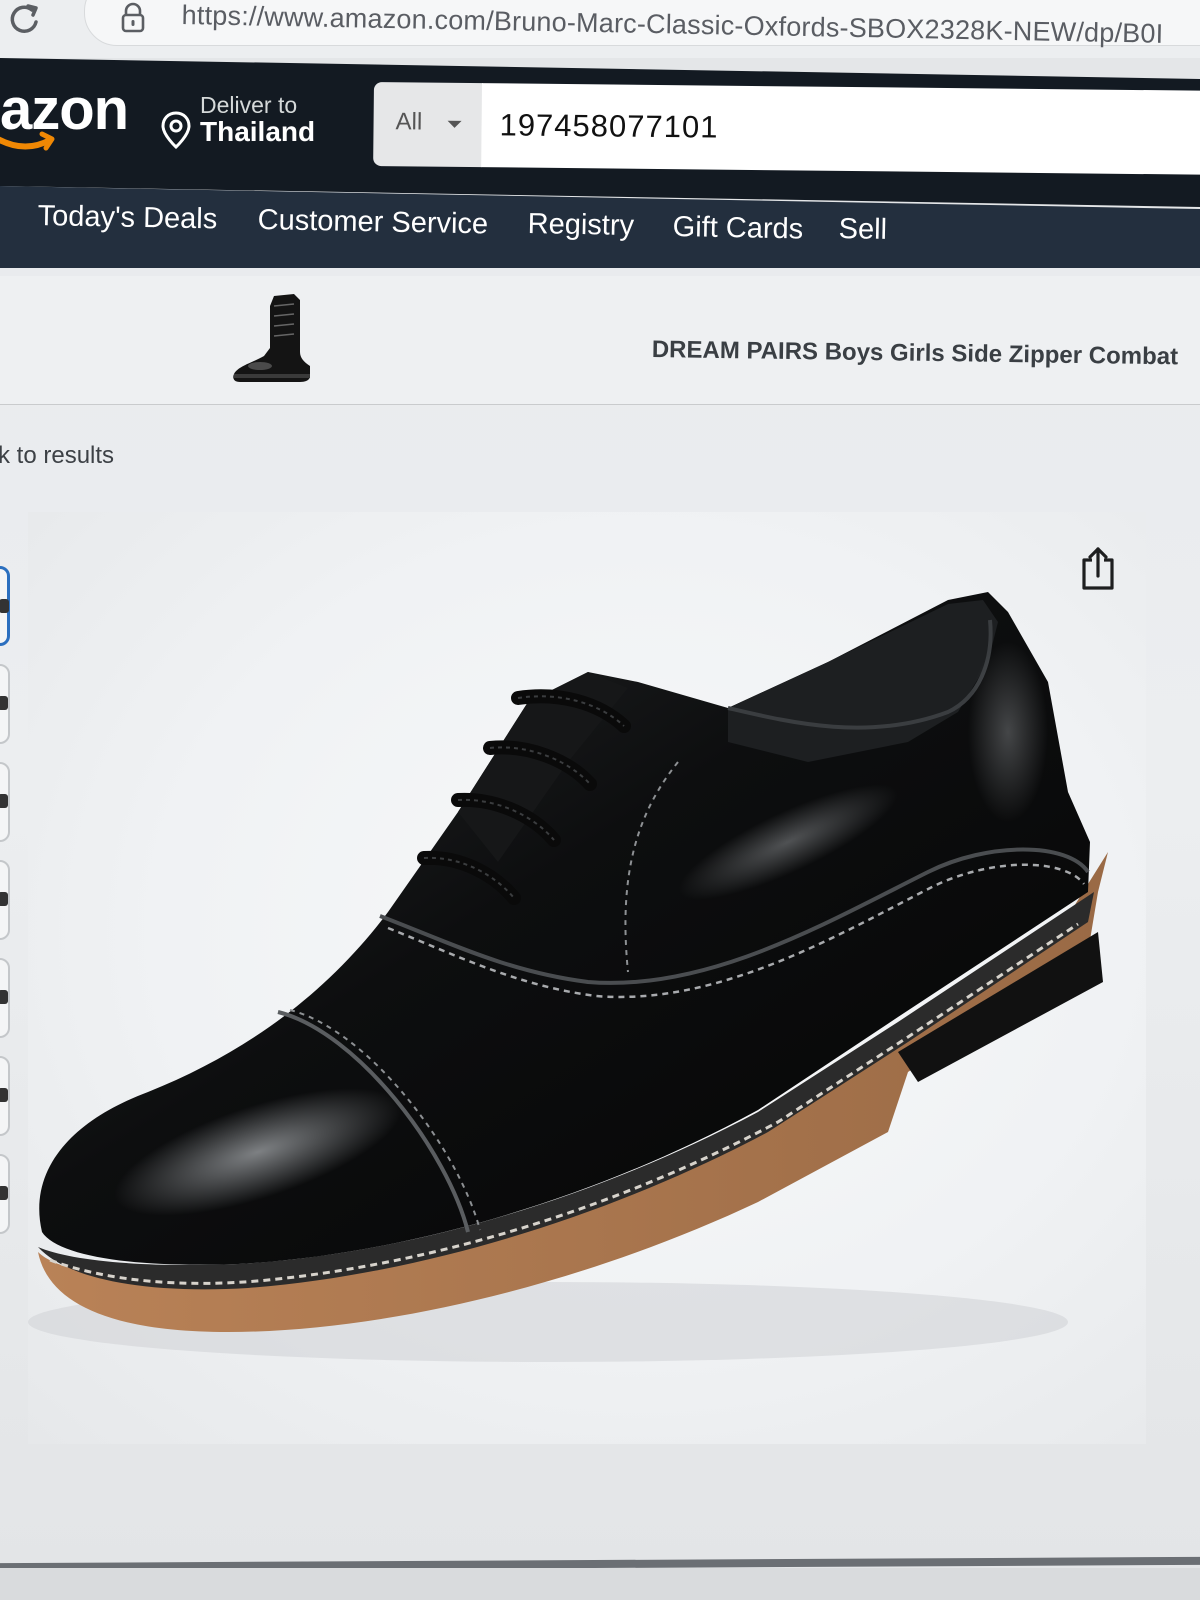 The image size is (1200, 1600). What do you see at coordinates (580, 225) in the screenshot?
I see `nav-registry: Registry` at bounding box center [580, 225].